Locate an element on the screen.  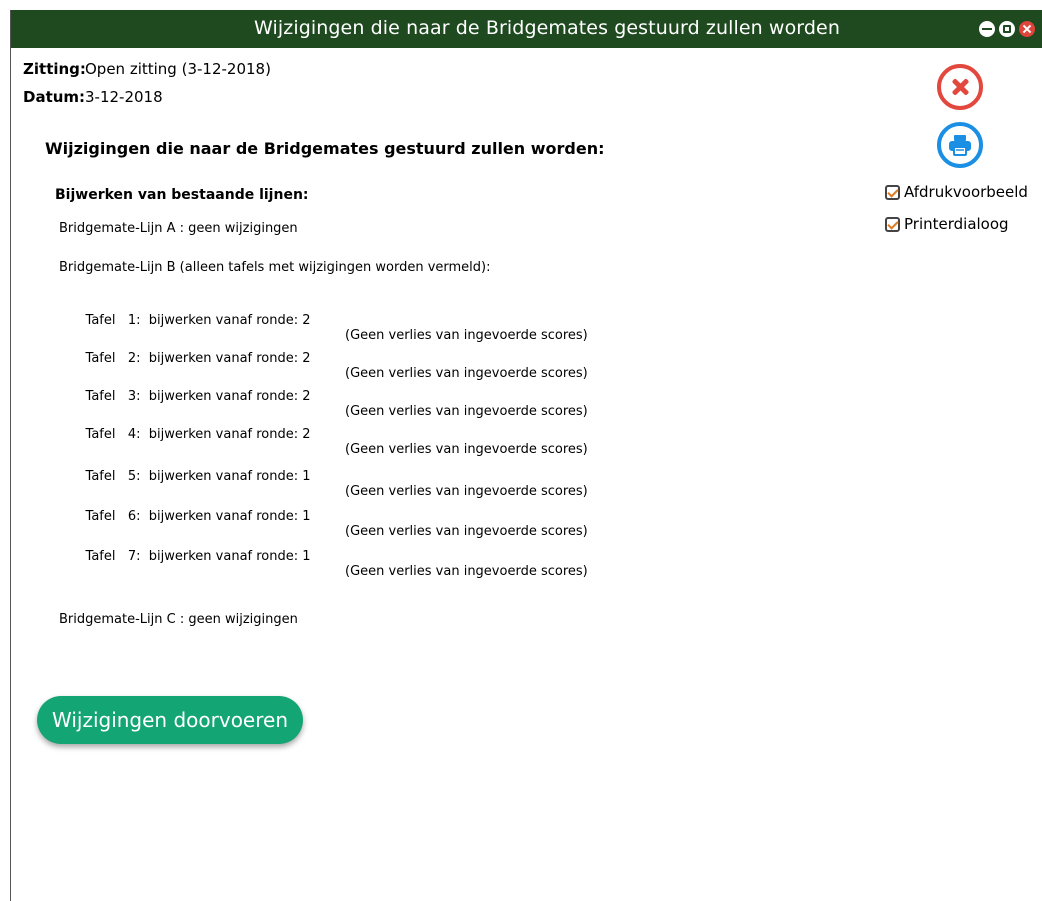
tafel-text: Tafel 6: bijwerken vanaf ronde: 1 is located at coordinates (198, 516).